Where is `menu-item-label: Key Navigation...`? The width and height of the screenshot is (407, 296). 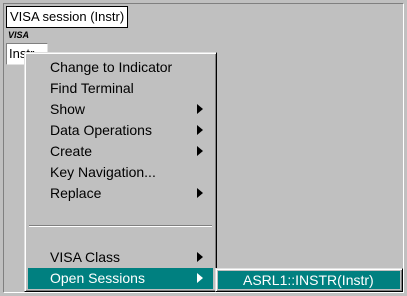 menu-item-label: Key Navigation... is located at coordinates (103, 172).